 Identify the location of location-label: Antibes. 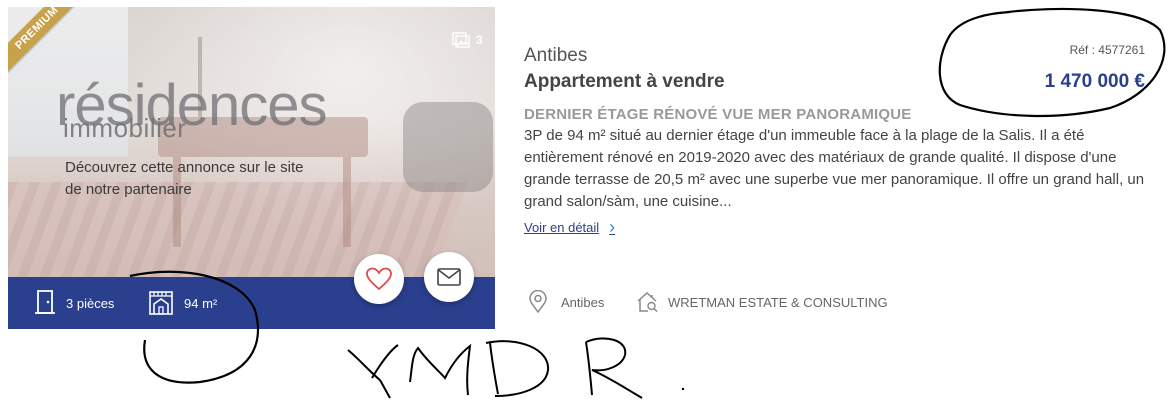
(583, 302).